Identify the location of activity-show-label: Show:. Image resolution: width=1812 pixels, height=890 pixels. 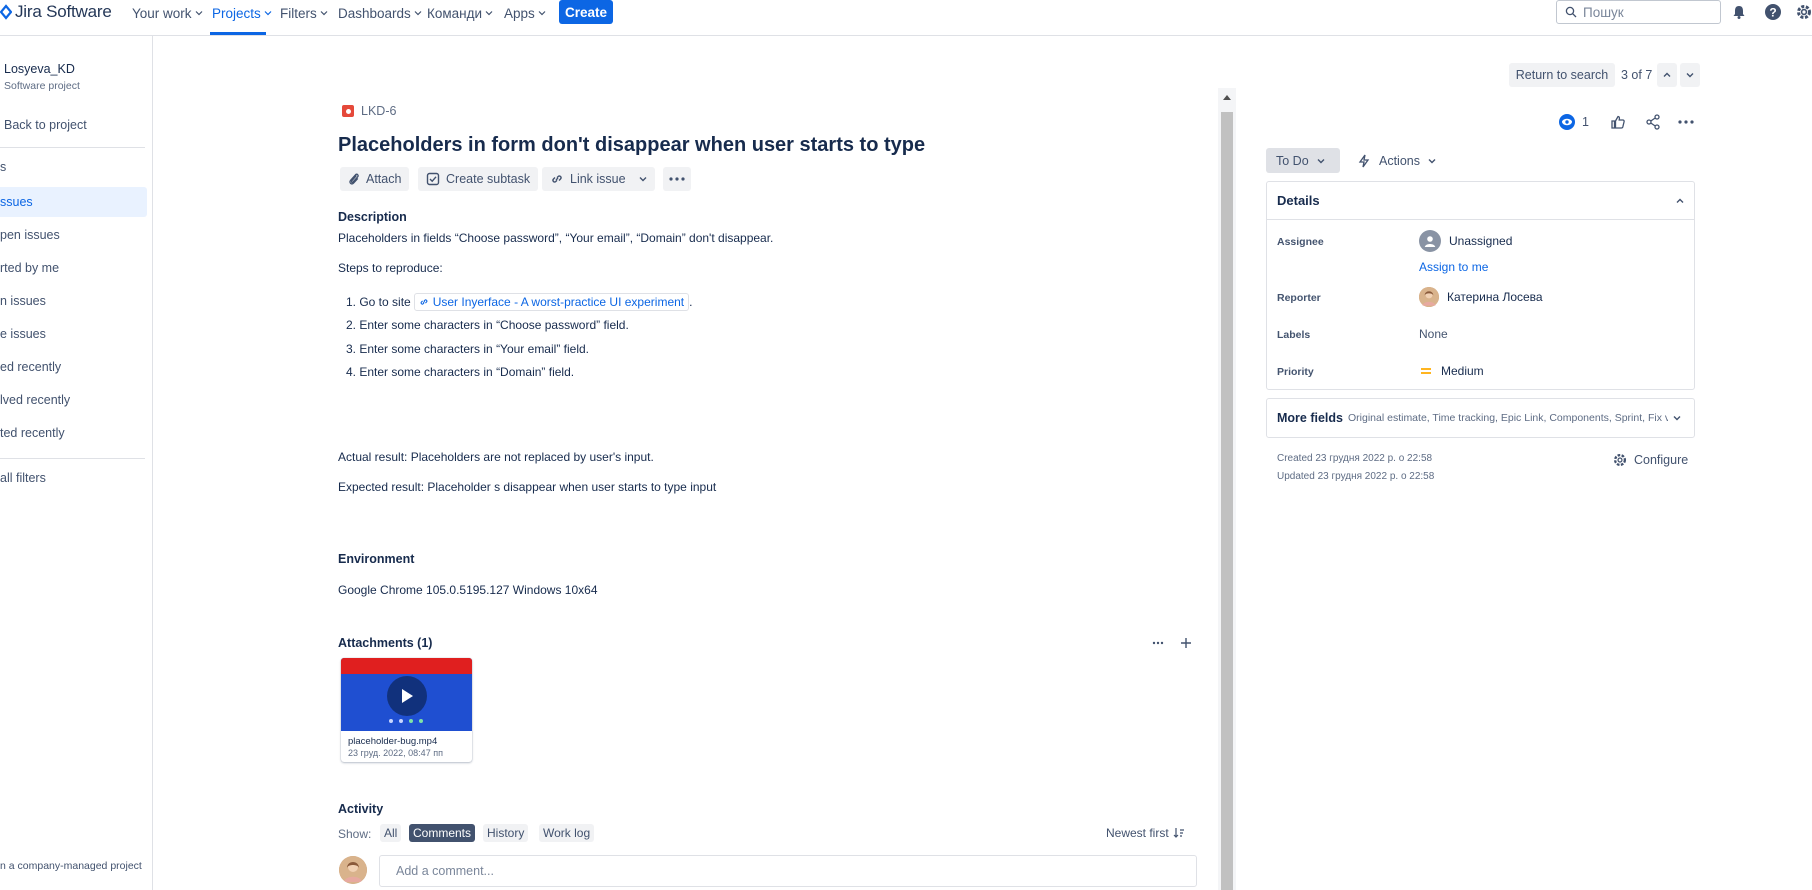
(355, 834).